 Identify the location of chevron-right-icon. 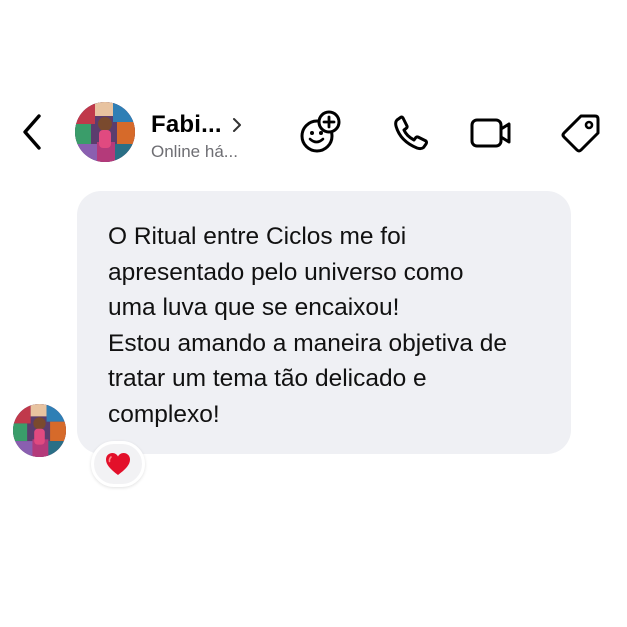
(237, 125).